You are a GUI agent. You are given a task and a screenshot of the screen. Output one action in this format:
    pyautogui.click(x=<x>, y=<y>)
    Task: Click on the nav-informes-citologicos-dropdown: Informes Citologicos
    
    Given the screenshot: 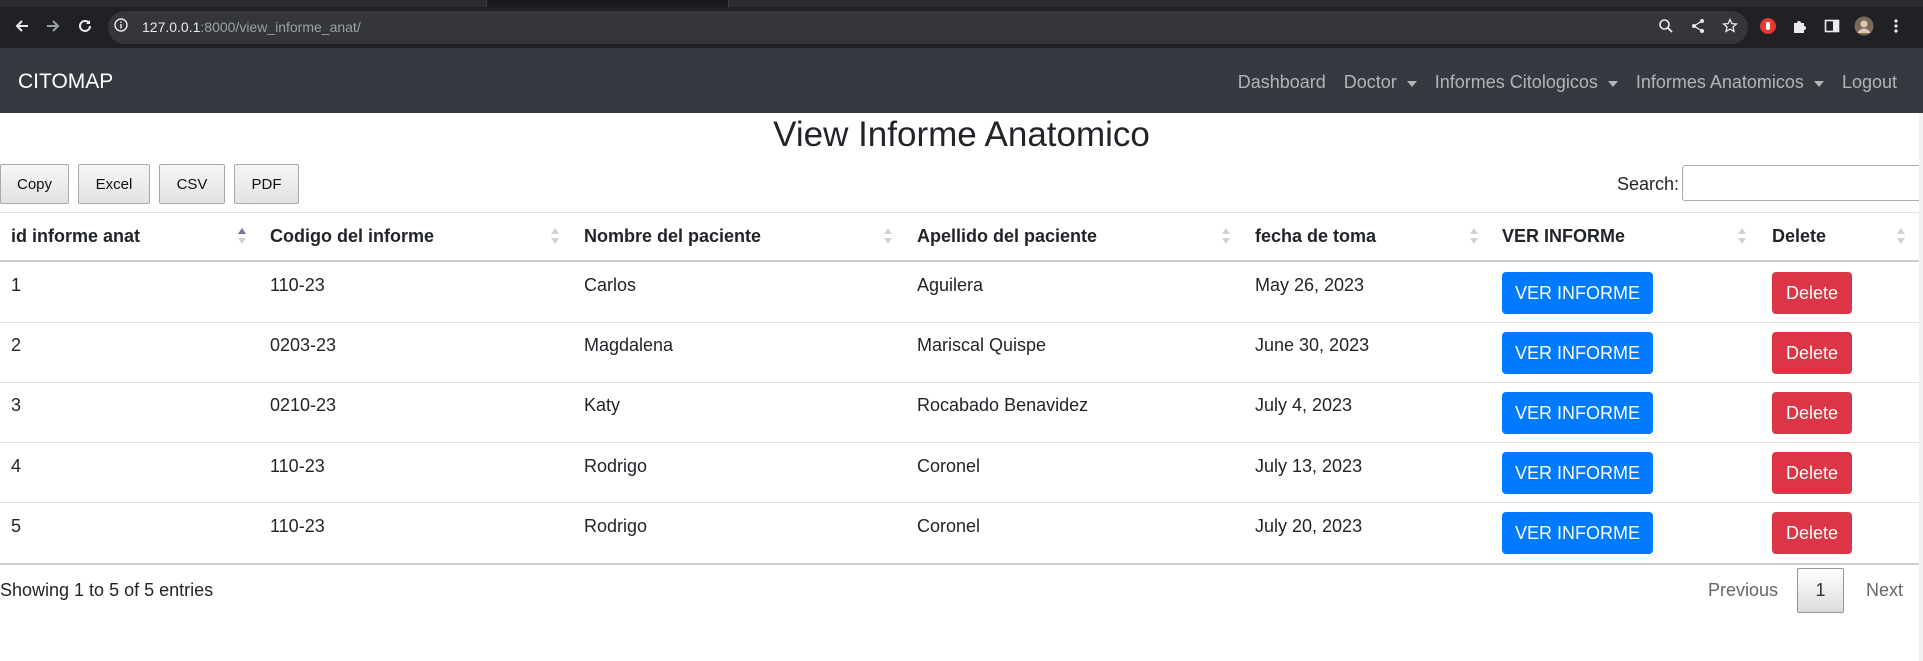 What is the action you would take?
    pyautogui.click(x=1526, y=82)
    